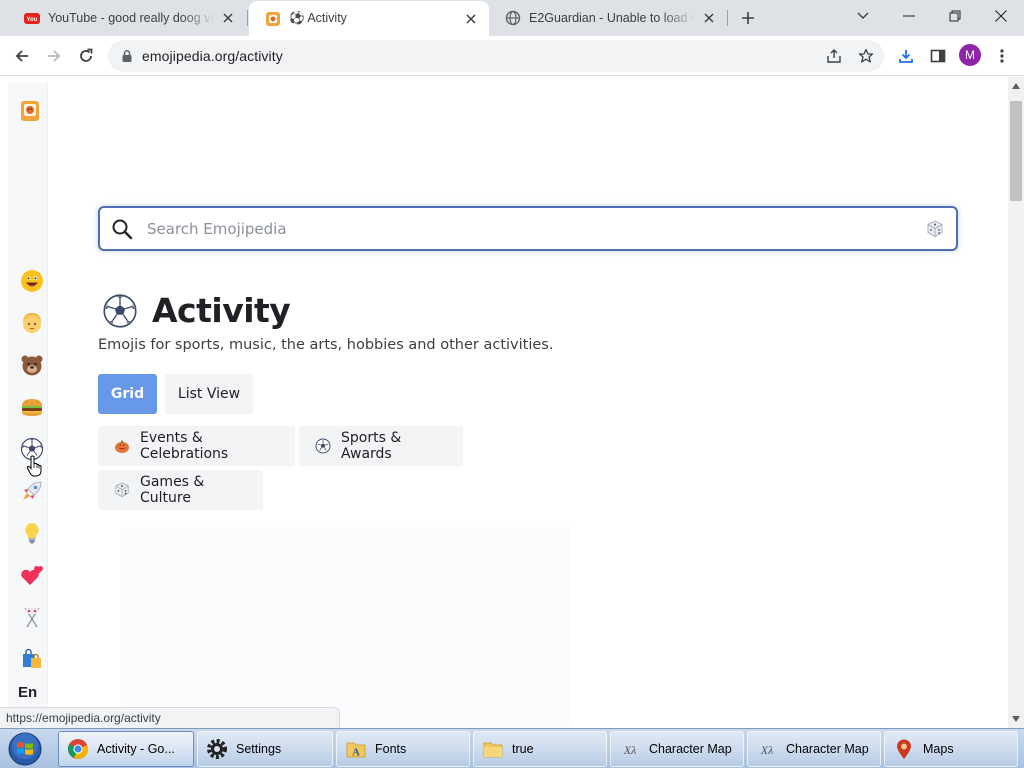 This screenshot has width=1024, height=768. What do you see at coordinates (172, 490) in the screenshot?
I see `category-label: Games & Culture` at bounding box center [172, 490].